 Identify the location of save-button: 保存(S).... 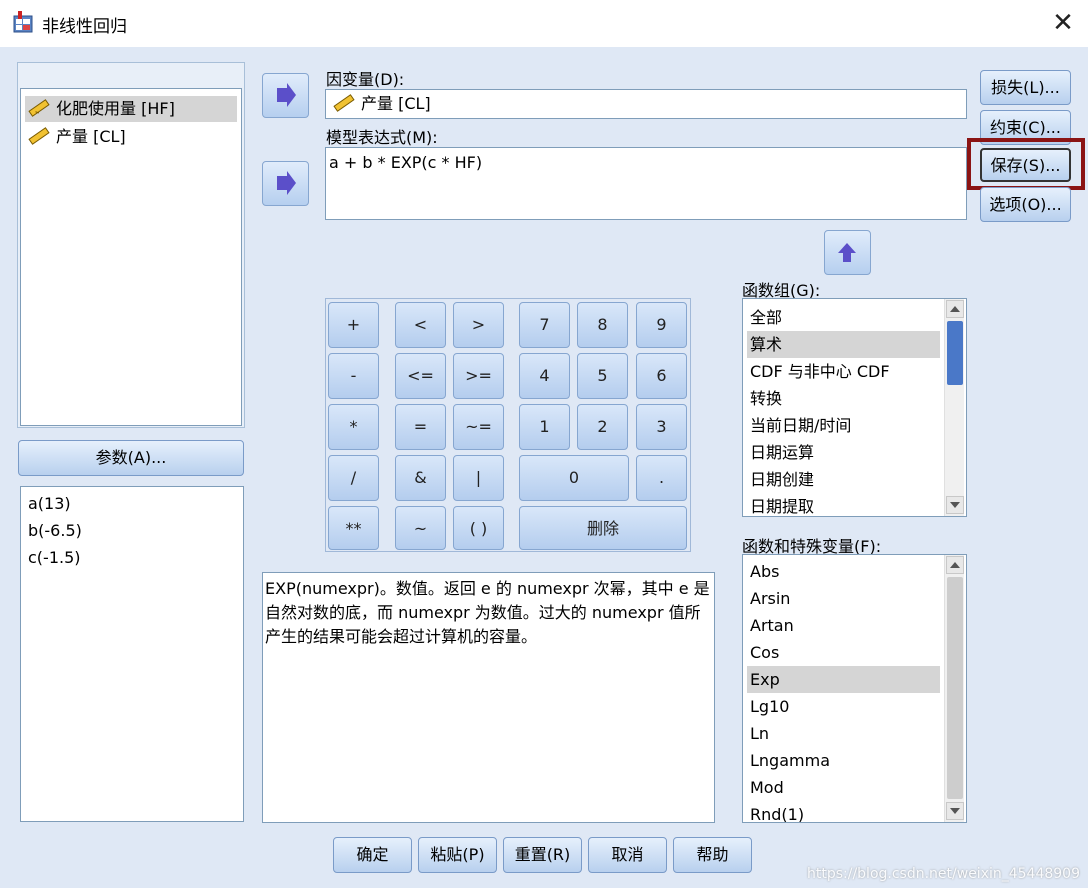
(1025, 165).